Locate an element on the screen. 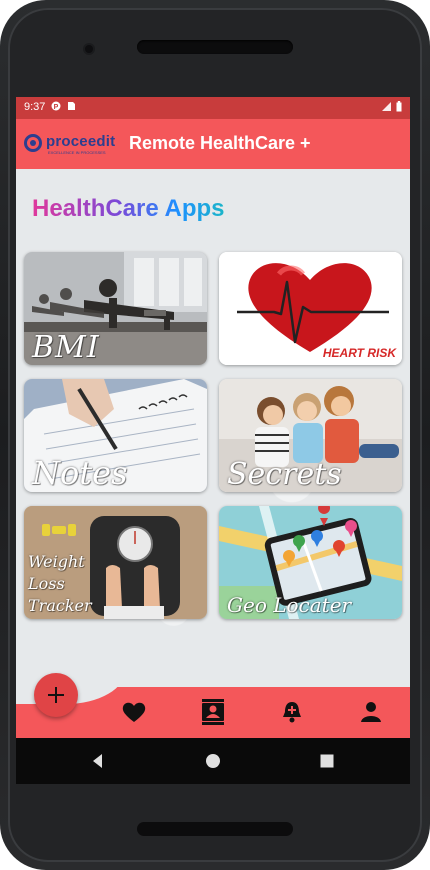 Image resolution: width=430 pixels, height=870 pixels. card-geo-locater-label: Geo Locater is located at coordinates (289, 605).